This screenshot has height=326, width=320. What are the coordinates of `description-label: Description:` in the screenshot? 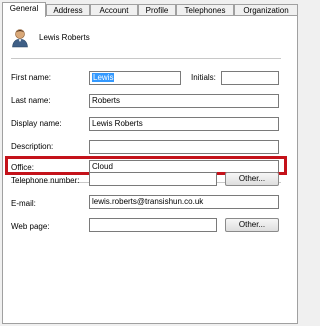 It's located at (32, 146).